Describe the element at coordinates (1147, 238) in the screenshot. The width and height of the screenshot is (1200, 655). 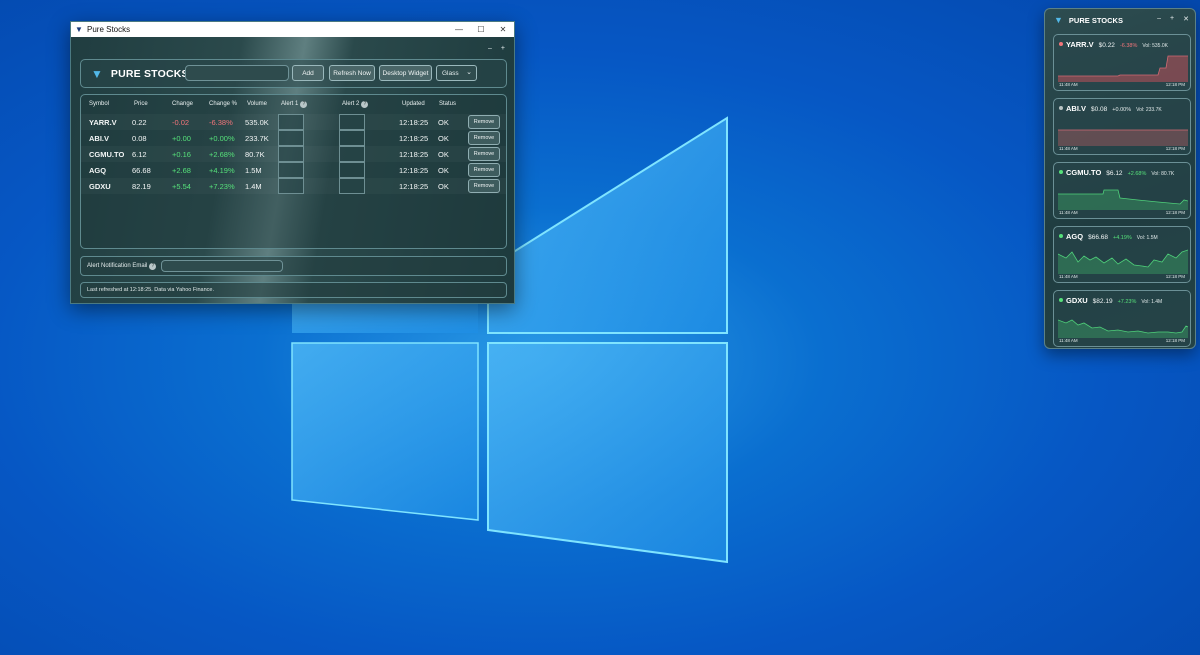
I see `card-volume: Vol: 1.5M` at that location.